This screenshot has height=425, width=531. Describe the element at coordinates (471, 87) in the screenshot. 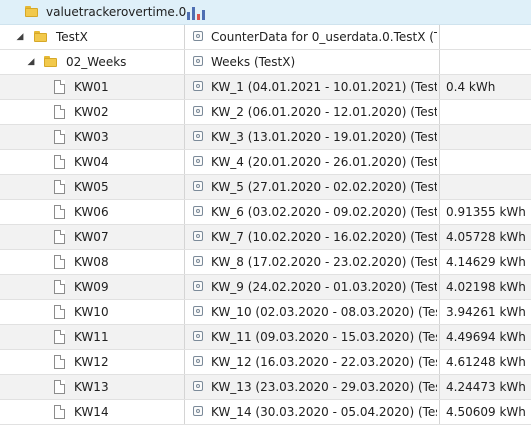

I see `state-value: 0.4 kWh` at that location.